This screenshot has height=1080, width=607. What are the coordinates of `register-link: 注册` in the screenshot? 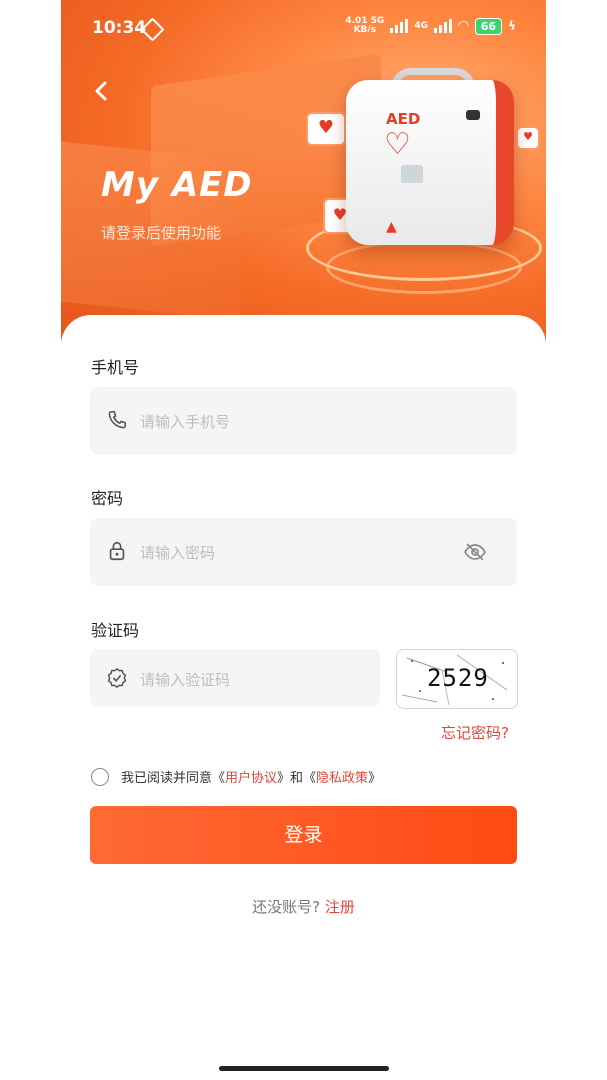 It's located at (340, 907).